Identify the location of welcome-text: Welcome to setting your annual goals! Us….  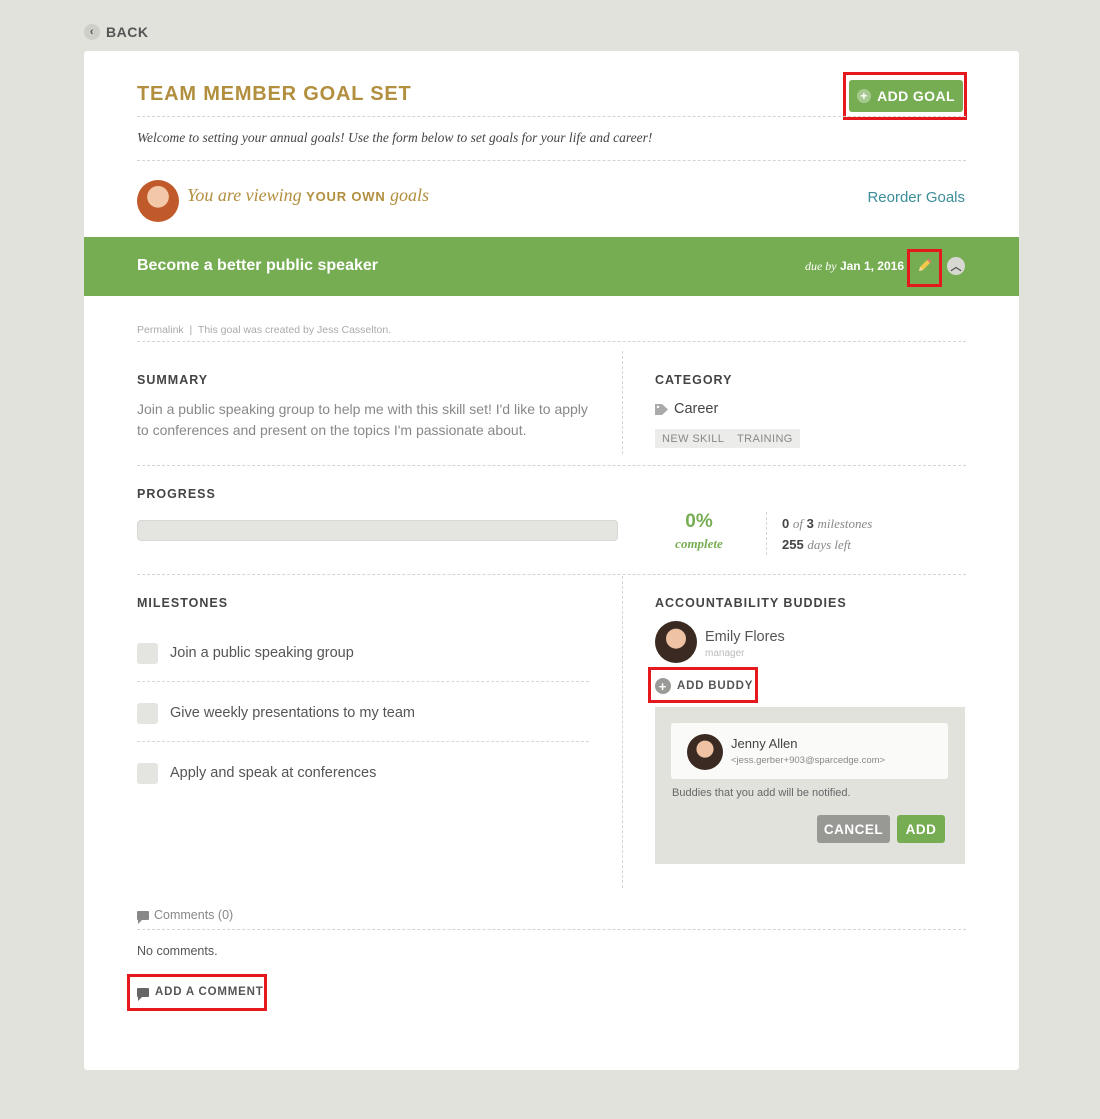
(395, 137).